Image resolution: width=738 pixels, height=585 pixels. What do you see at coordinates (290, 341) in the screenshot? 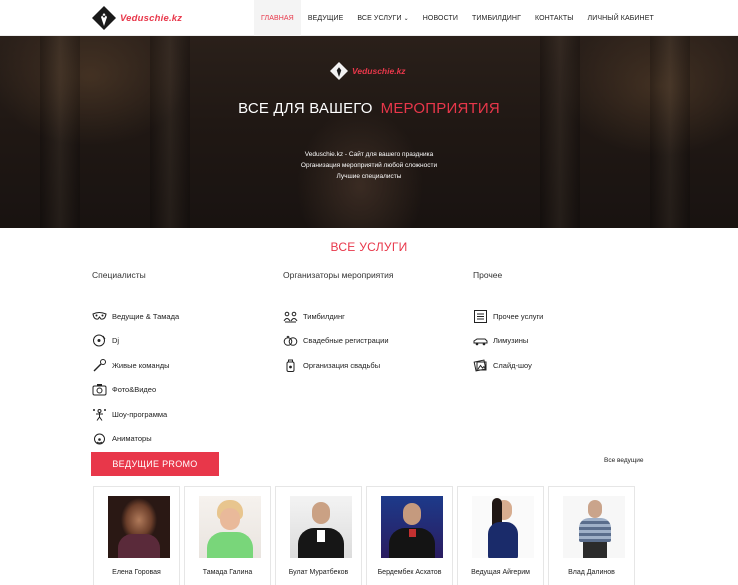
I see `rings-icon` at bounding box center [290, 341].